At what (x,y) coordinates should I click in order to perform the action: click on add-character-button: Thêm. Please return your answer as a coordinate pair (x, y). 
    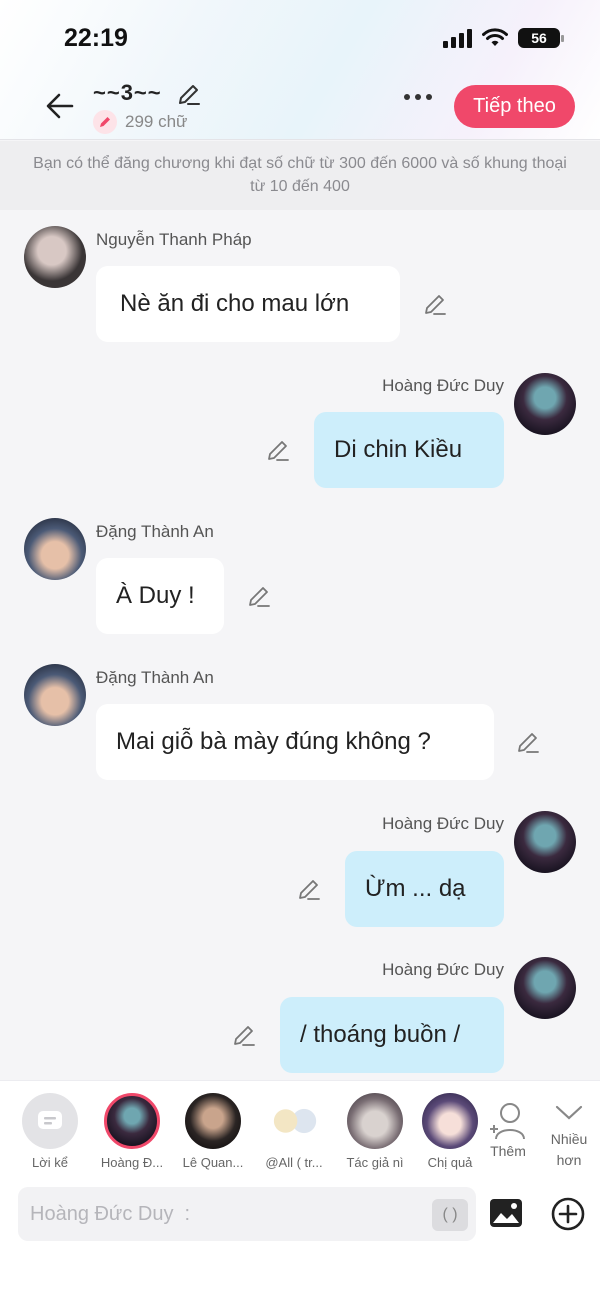
    Looking at the image, I should click on (508, 1126).